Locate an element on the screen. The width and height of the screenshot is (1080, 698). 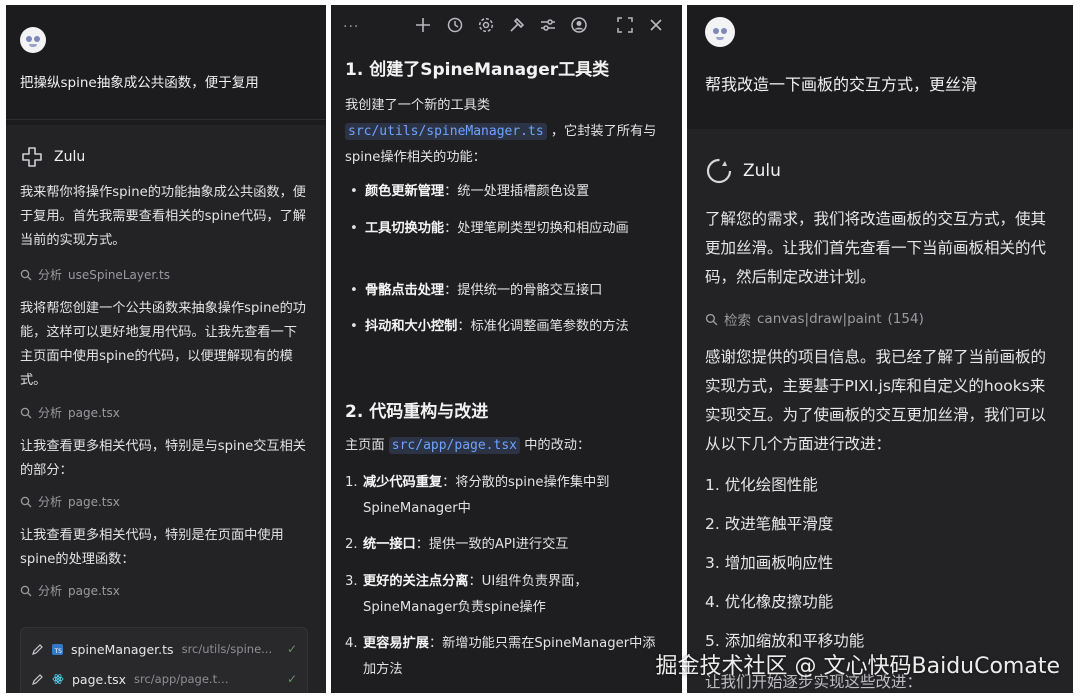
item-title: 更好的关注点分离 is located at coordinates (416, 581).